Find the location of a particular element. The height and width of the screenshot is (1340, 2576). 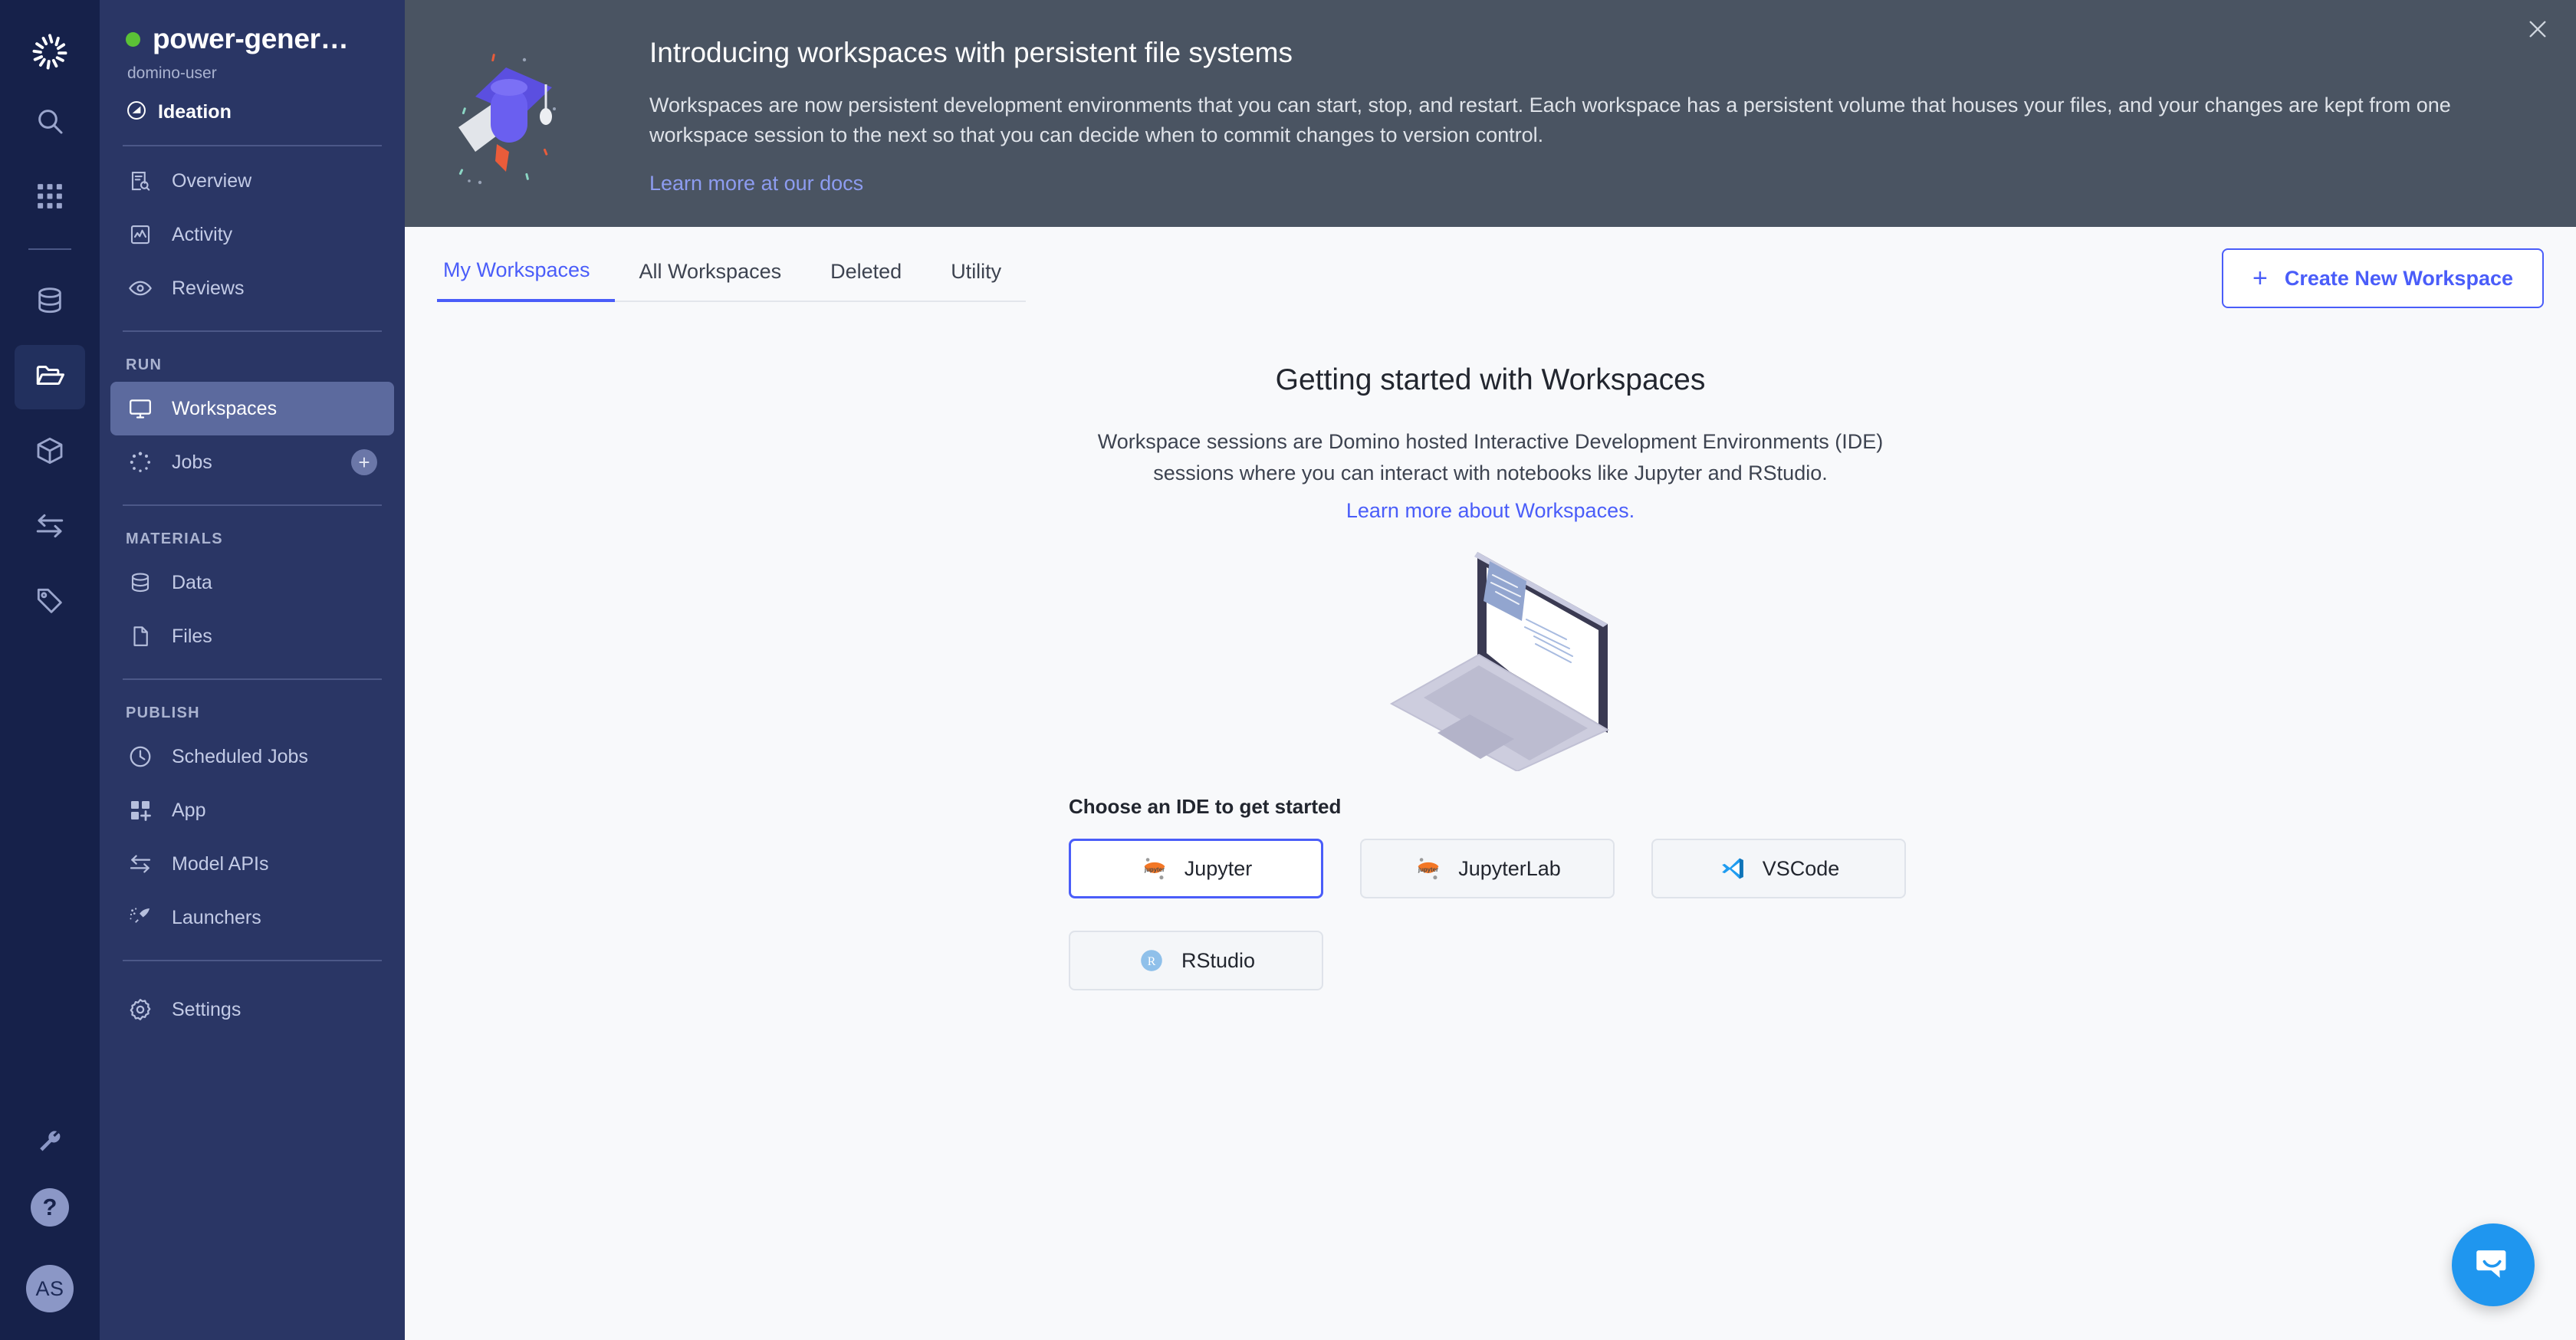

chat-bubble-icon is located at coordinates (2493, 1264).